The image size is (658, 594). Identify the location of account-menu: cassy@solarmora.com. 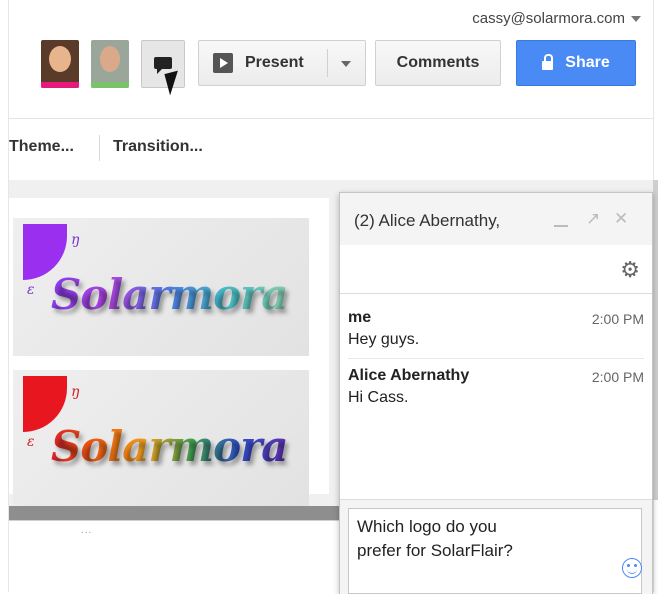
(556, 18).